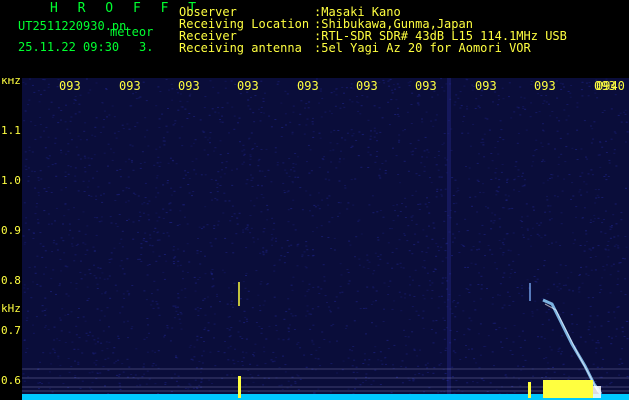 The image size is (629, 400). What do you see at coordinates (11, 255) in the screenshot?
I see `frequency-ticks: 1.1 1.0 0.9 0.8 0.7 0.6` at bounding box center [11, 255].